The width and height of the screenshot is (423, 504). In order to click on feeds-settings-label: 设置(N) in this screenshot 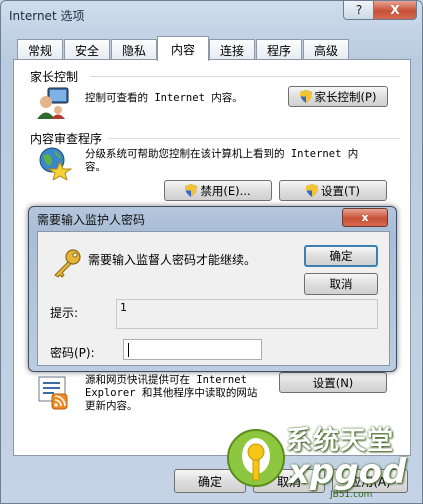, I will do `click(333, 382)`.